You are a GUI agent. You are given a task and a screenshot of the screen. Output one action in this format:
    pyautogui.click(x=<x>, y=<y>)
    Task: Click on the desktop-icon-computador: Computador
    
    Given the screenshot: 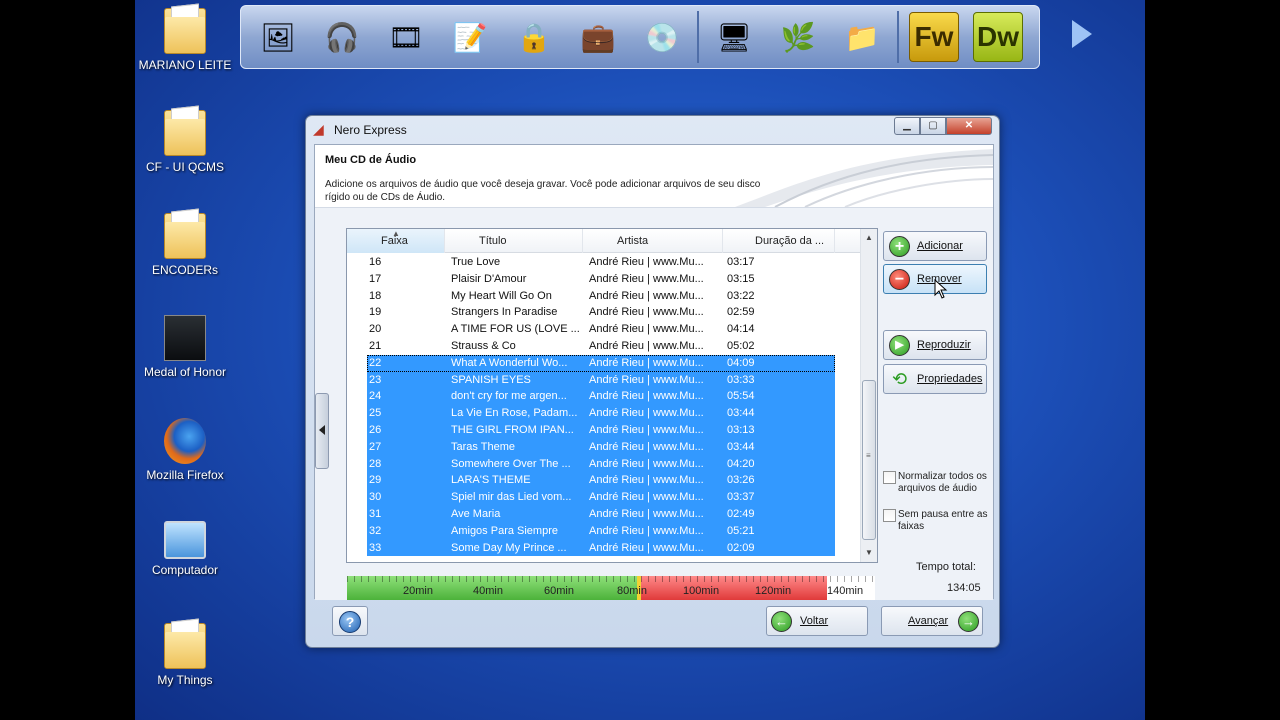 What is the action you would take?
    pyautogui.click(x=187, y=549)
    